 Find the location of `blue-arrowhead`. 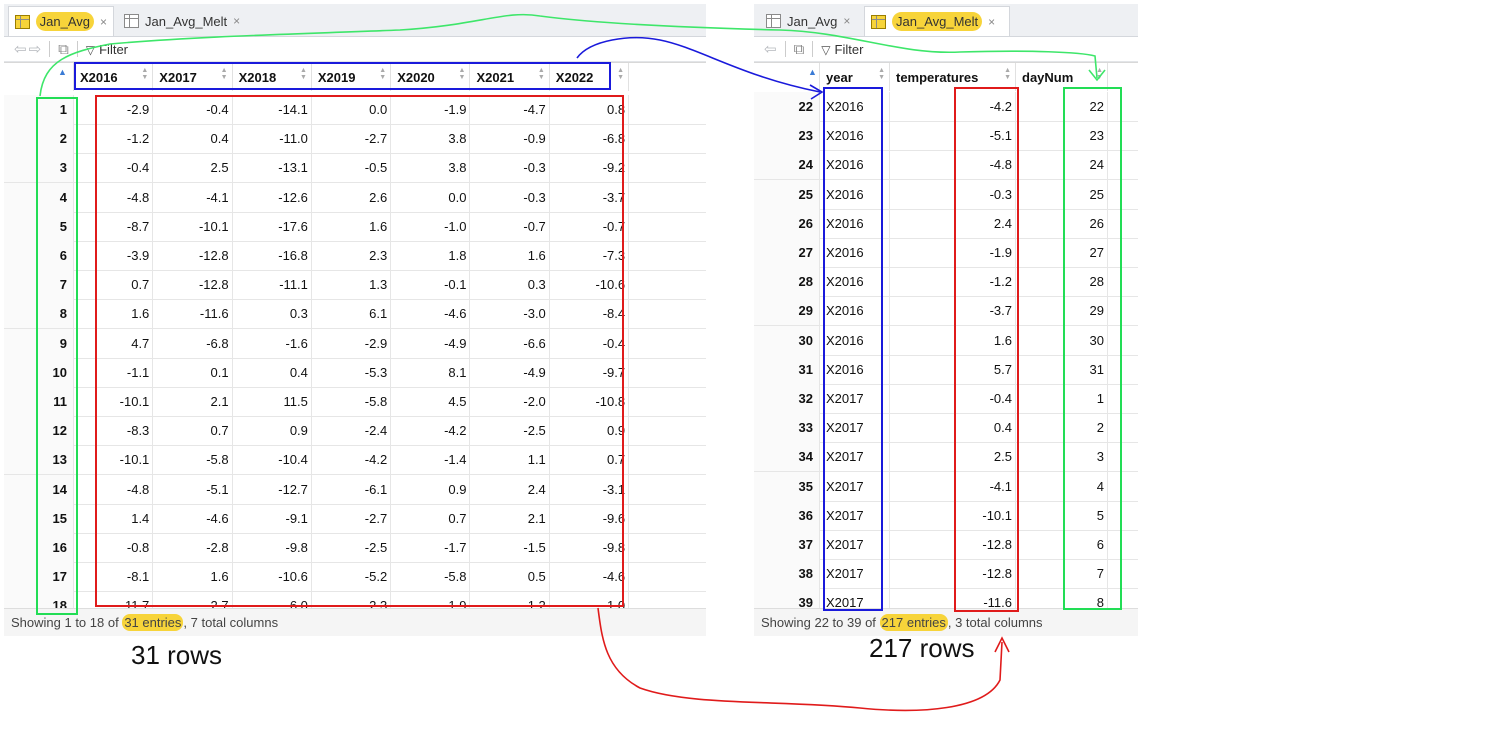

blue-arrowhead is located at coordinates (816, 92).